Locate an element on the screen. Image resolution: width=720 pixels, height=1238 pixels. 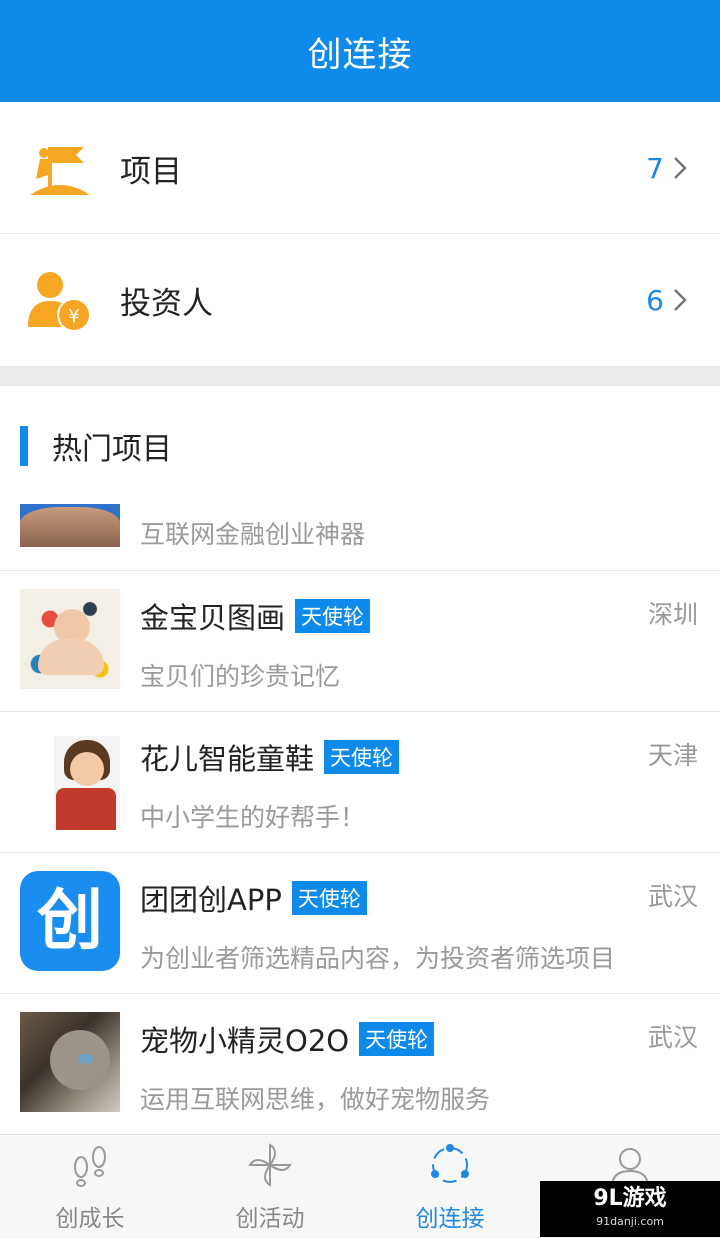
hot-projects-header: 热门项目 is located at coordinates (360, 445).